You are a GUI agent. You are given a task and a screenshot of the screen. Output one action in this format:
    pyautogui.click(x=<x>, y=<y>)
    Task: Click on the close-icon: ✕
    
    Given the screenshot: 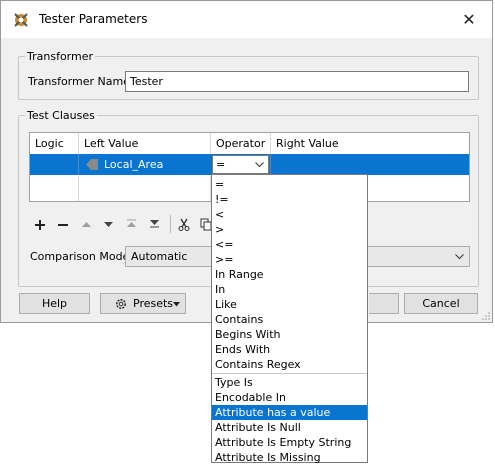 What is the action you would take?
    pyautogui.click(x=469, y=19)
    